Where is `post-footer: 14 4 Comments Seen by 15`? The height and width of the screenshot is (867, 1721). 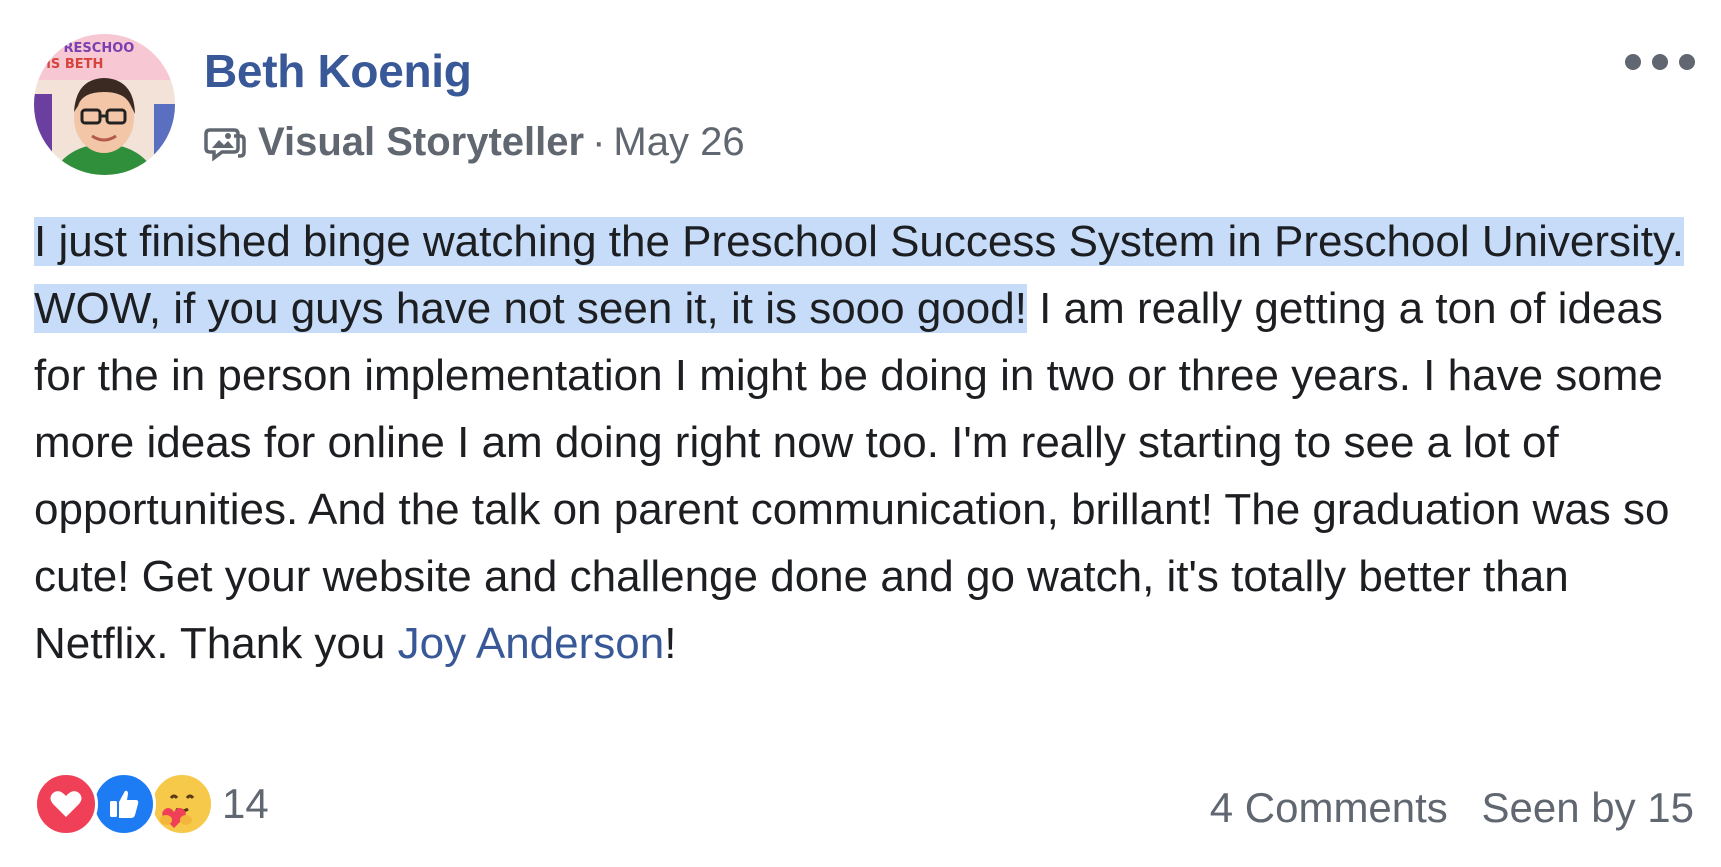
post-footer: 14 4 Comments Seen by 15 is located at coordinates (864, 807).